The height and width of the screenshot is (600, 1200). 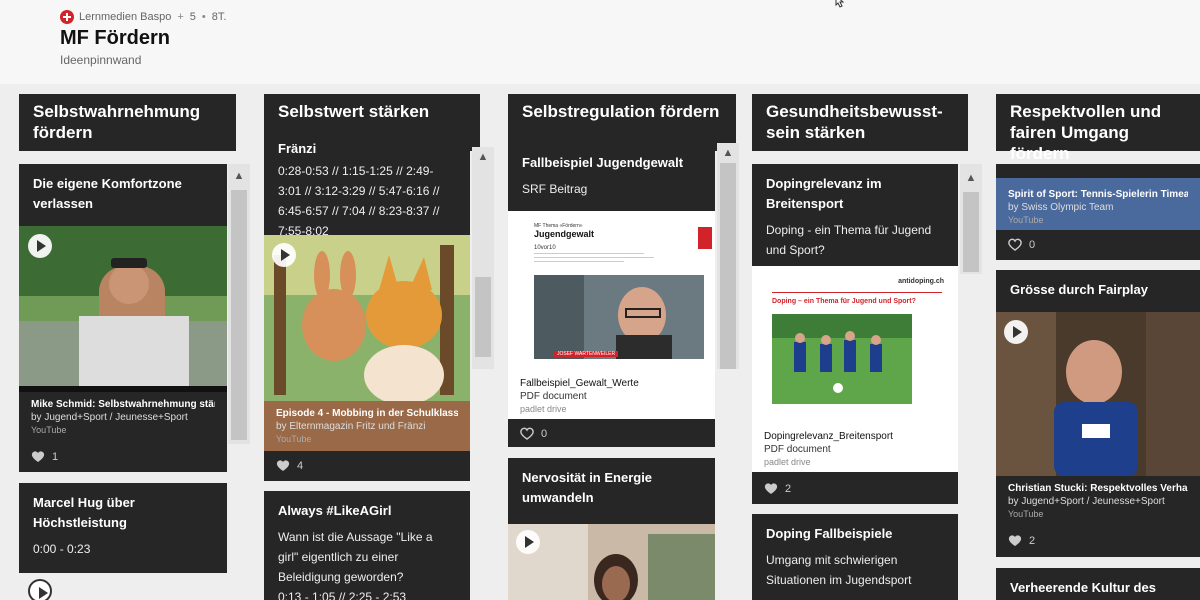 What do you see at coordinates (621, 111) in the screenshot?
I see `column-title: Selbstregulation fördern` at bounding box center [621, 111].